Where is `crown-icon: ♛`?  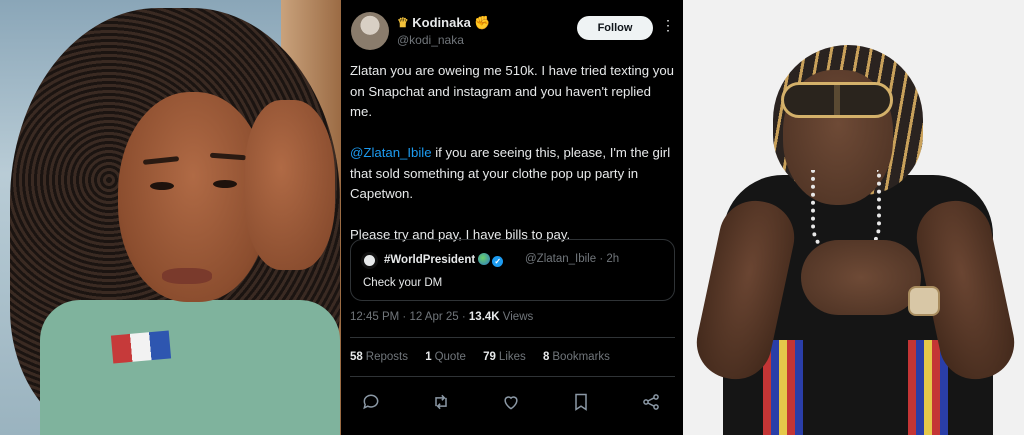 crown-icon: ♛ is located at coordinates (403, 22).